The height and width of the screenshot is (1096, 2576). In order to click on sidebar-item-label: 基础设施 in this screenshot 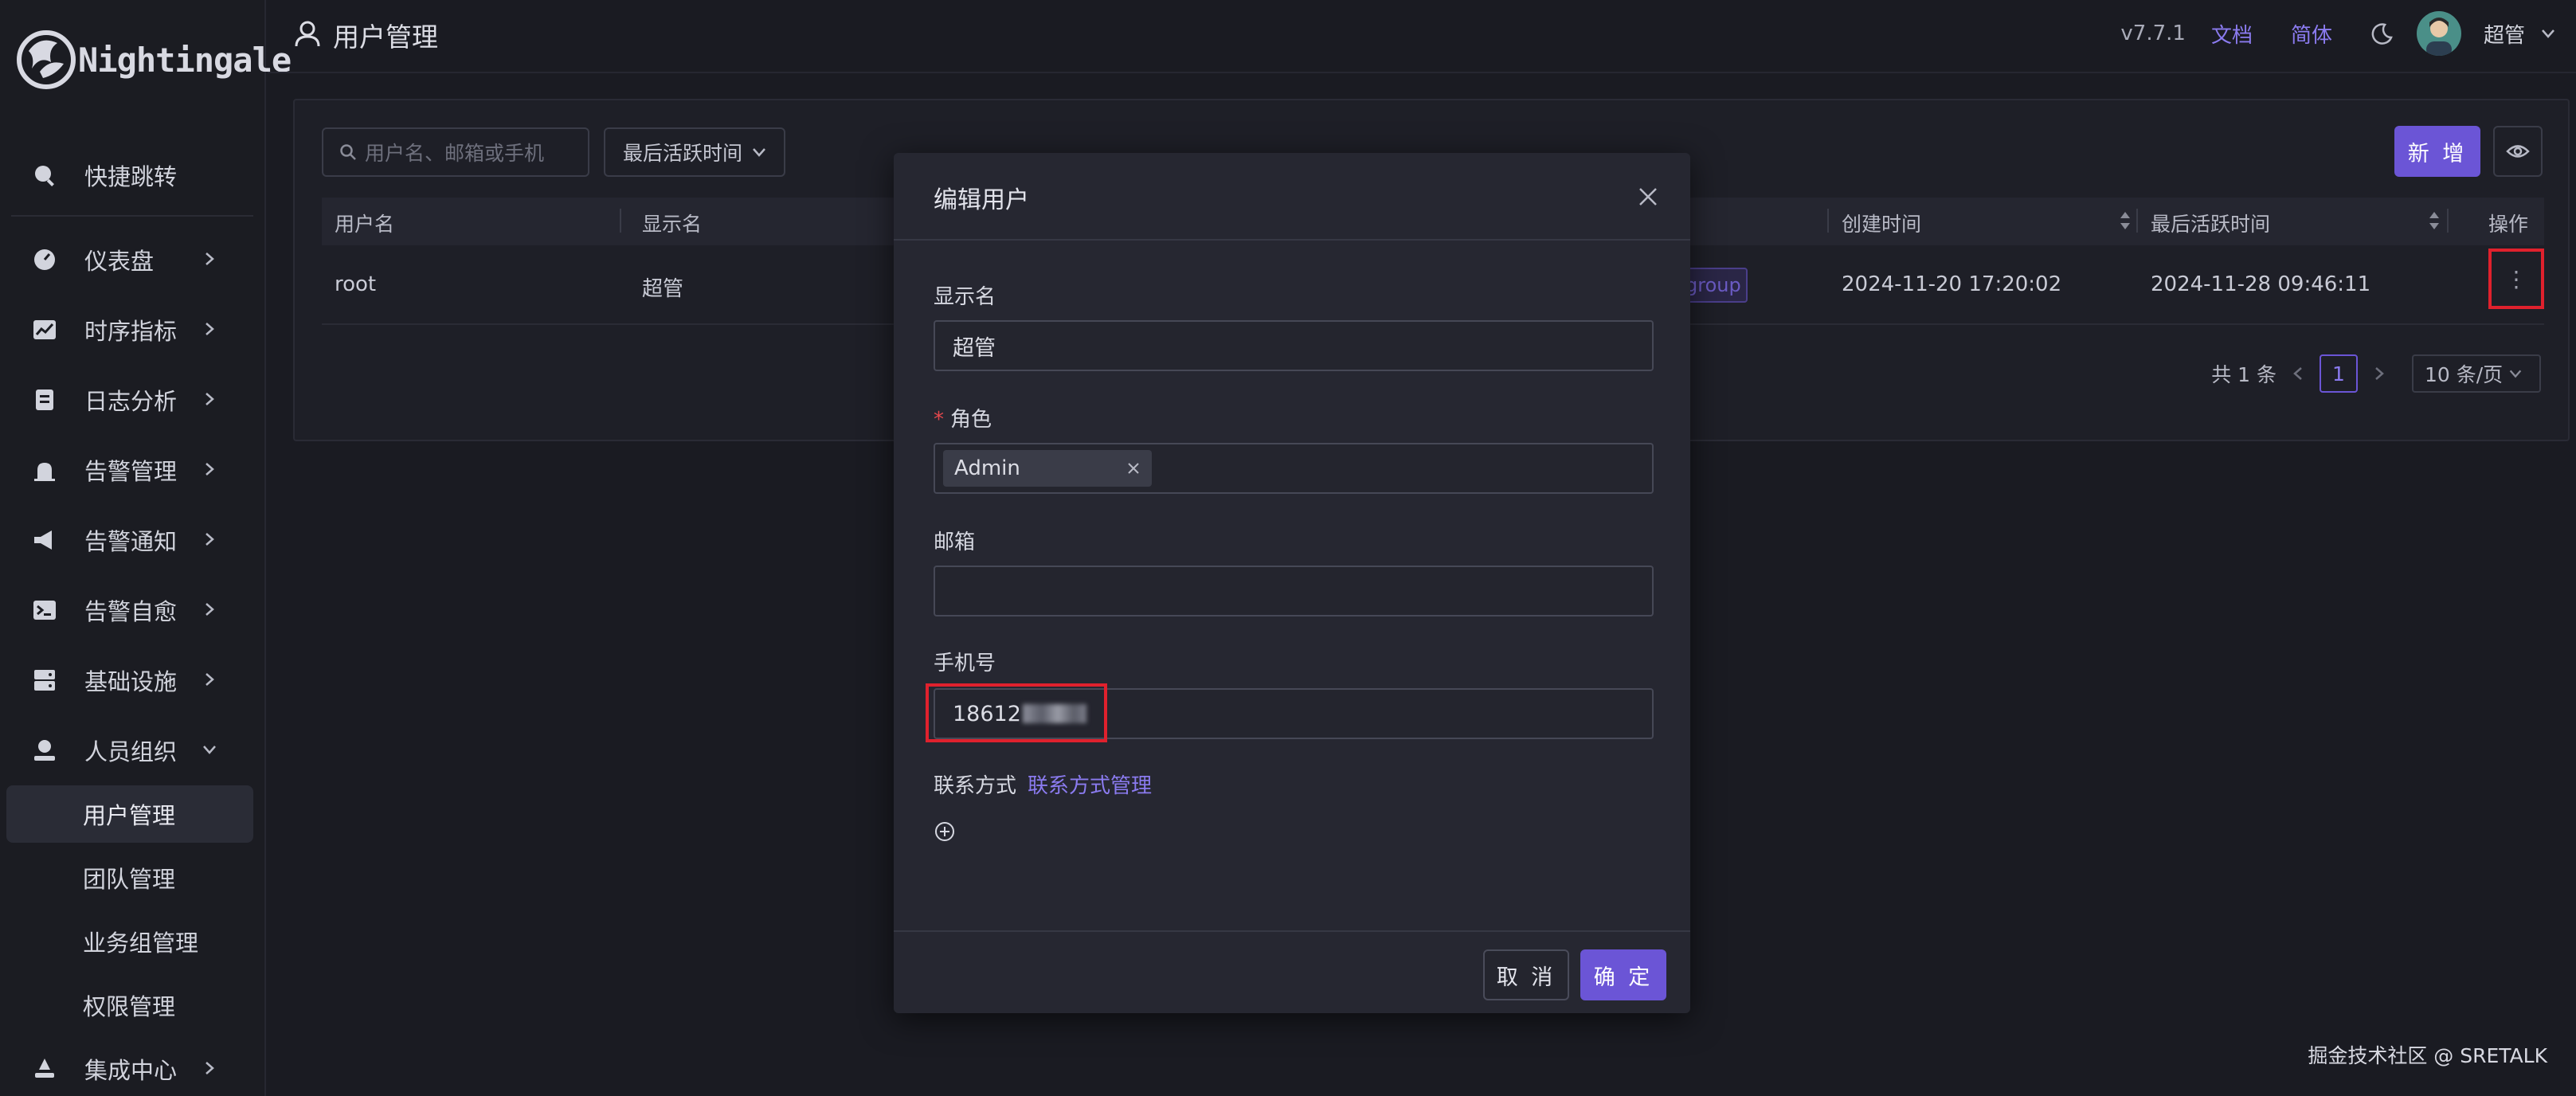, I will do `click(131, 681)`.